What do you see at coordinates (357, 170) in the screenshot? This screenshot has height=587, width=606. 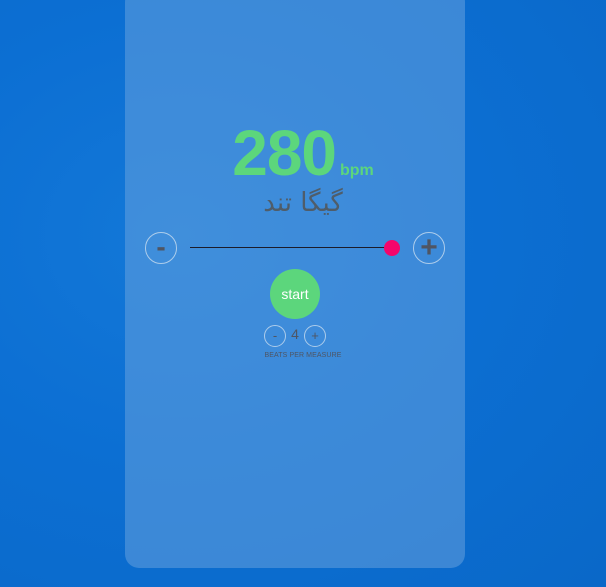 I see `tempo-unit: bpm` at bounding box center [357, 170].